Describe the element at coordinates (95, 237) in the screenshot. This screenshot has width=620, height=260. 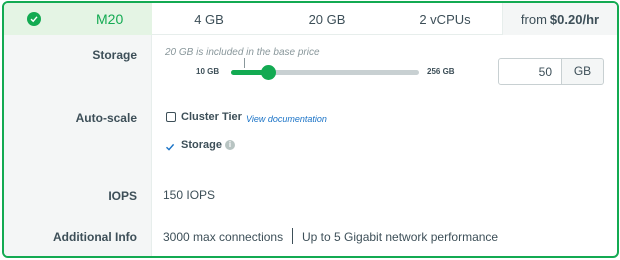
I see `additional-info-label: Additional Info` at that location.